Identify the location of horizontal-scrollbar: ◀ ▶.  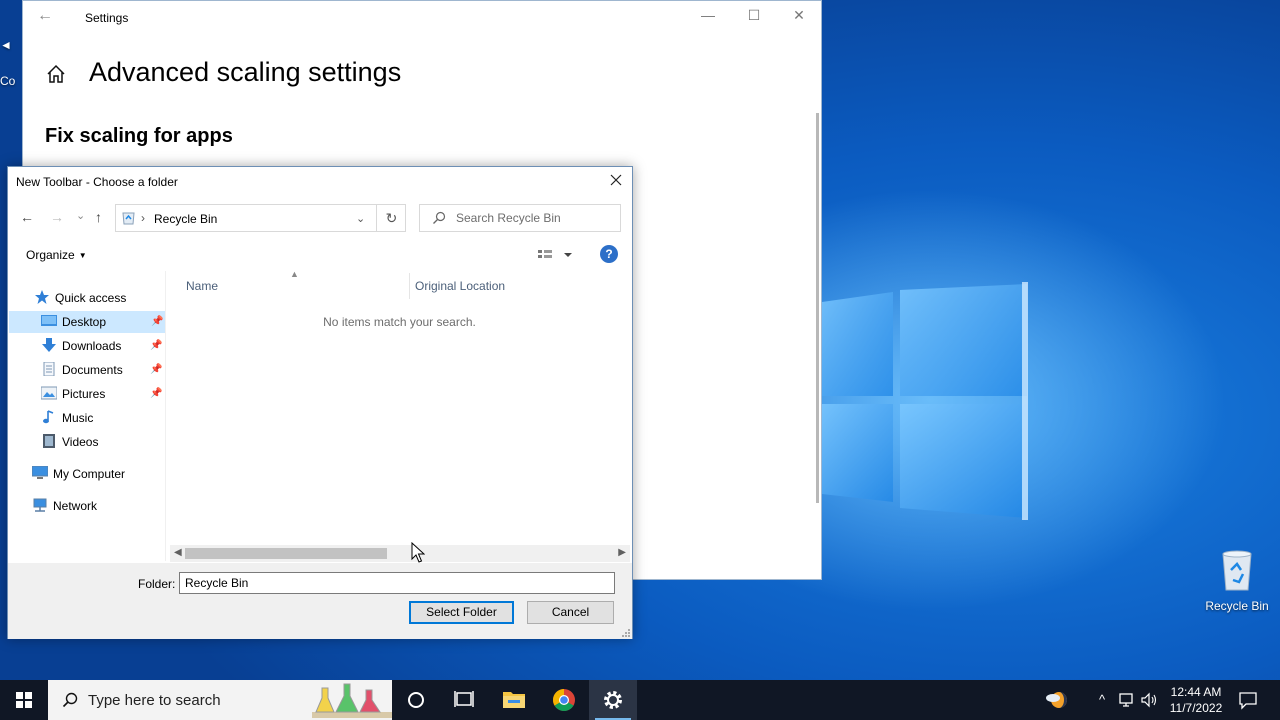
(400, 553).